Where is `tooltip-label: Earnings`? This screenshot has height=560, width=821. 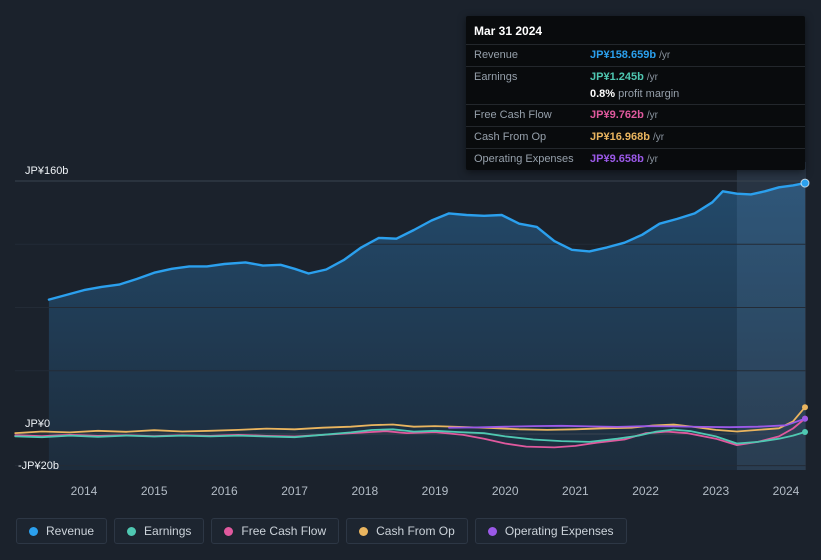
tooltip-label: Earnings is located at coordinates (496, 77).